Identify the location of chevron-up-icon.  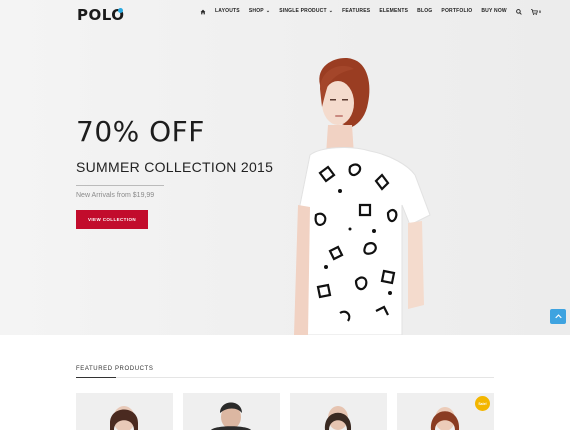
(558, 316).